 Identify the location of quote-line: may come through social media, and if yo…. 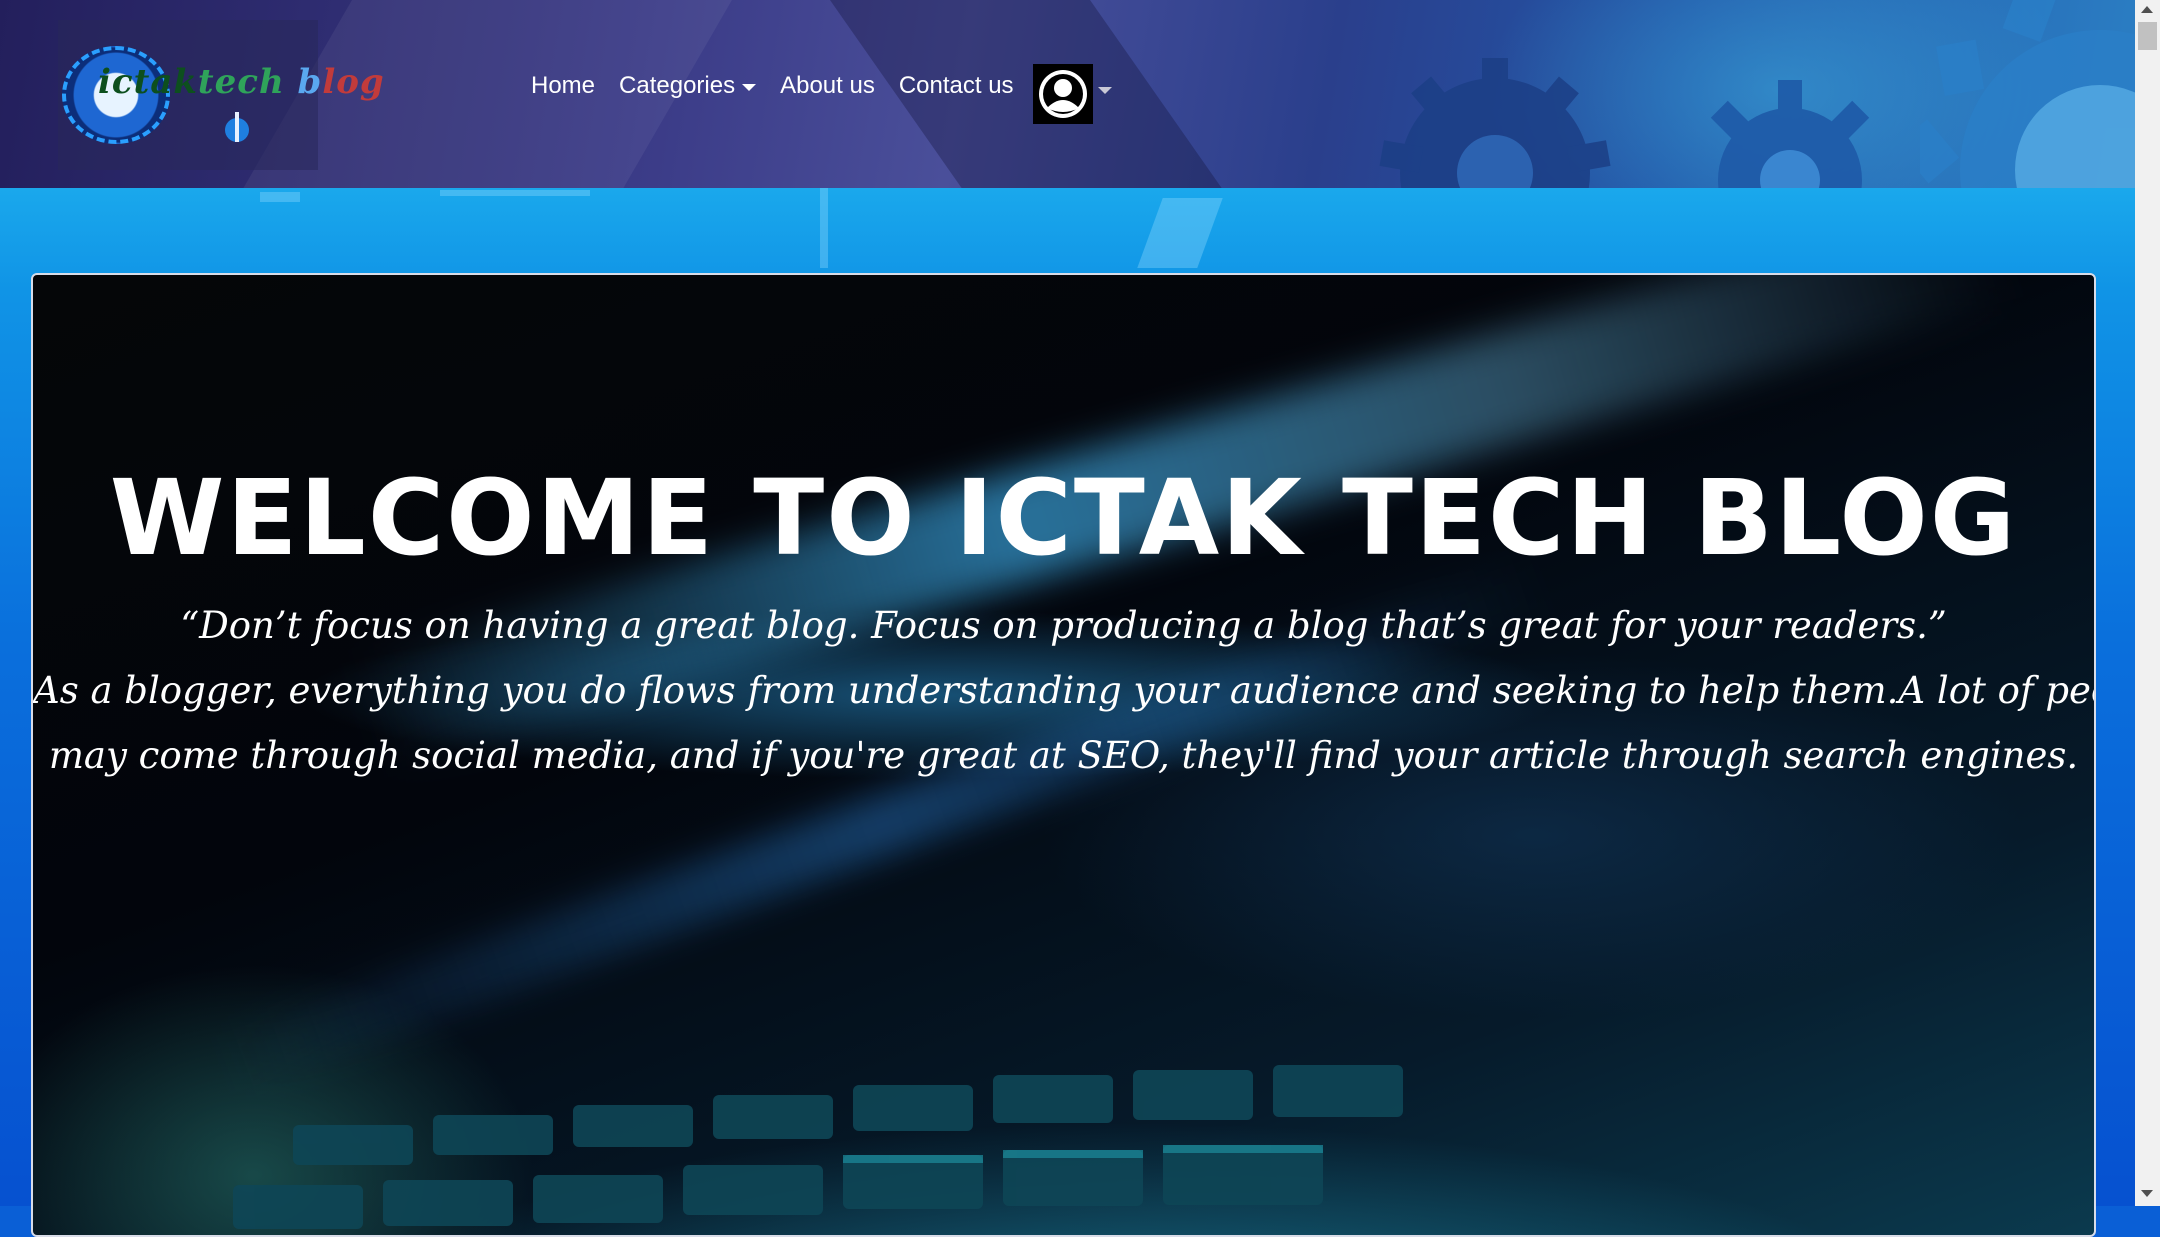
(1063, 755).